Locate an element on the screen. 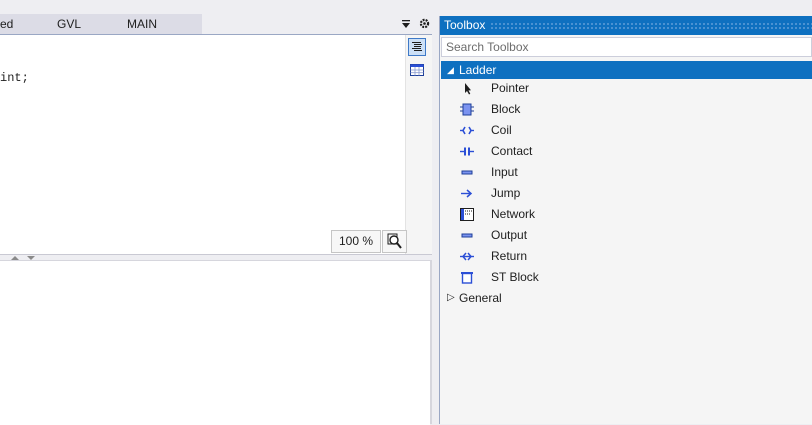 The width and height of the screenshot is (812, 425). contact-icon is located at coordinates (467, 151).